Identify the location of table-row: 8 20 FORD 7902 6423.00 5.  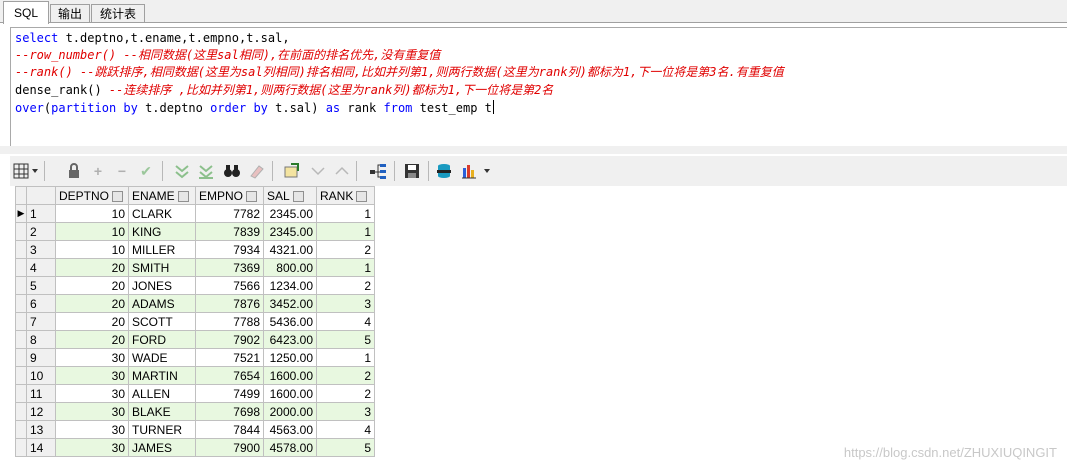
(195, 339).